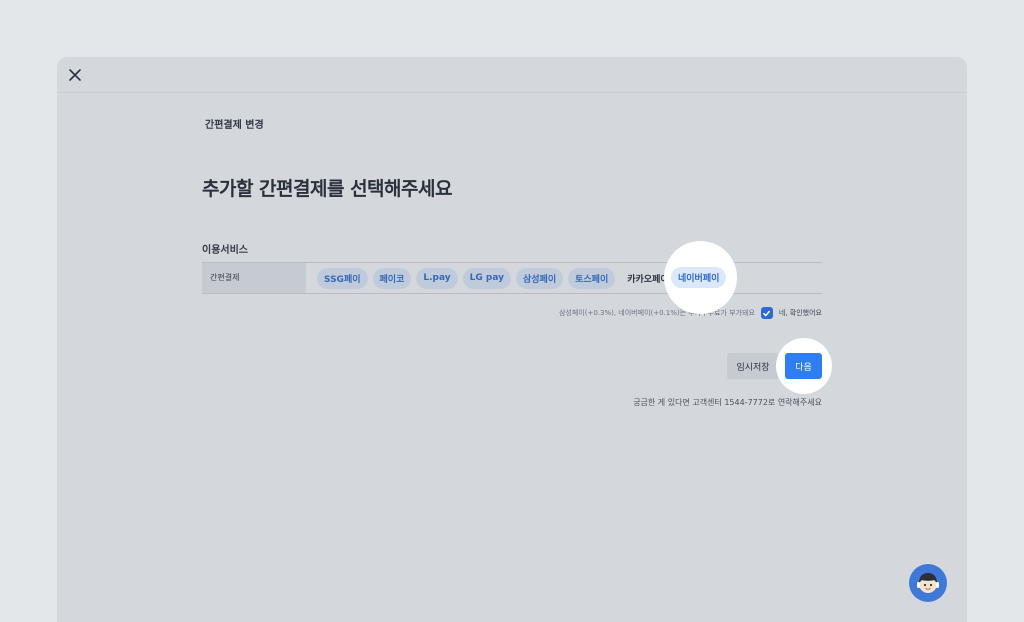 This screenshot has width=1024, height=622. I want to click on support-agent-icon, so click(928, 583).